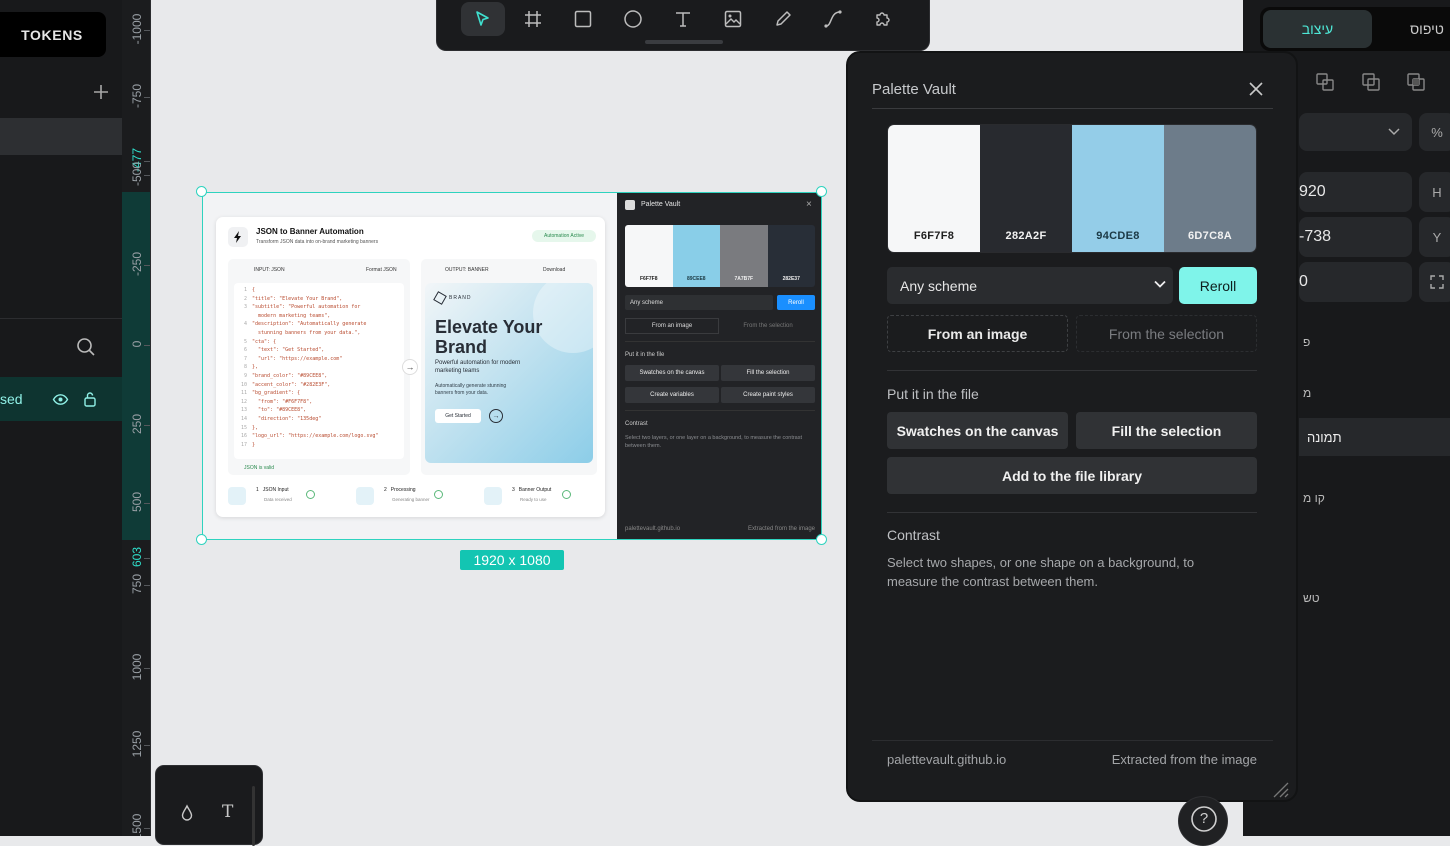 This screenshot has height=846, width=1450. Describe the element at coordinates (1030, 285) in the screenshot. I see `scheme-select: Any scheme` at that location.